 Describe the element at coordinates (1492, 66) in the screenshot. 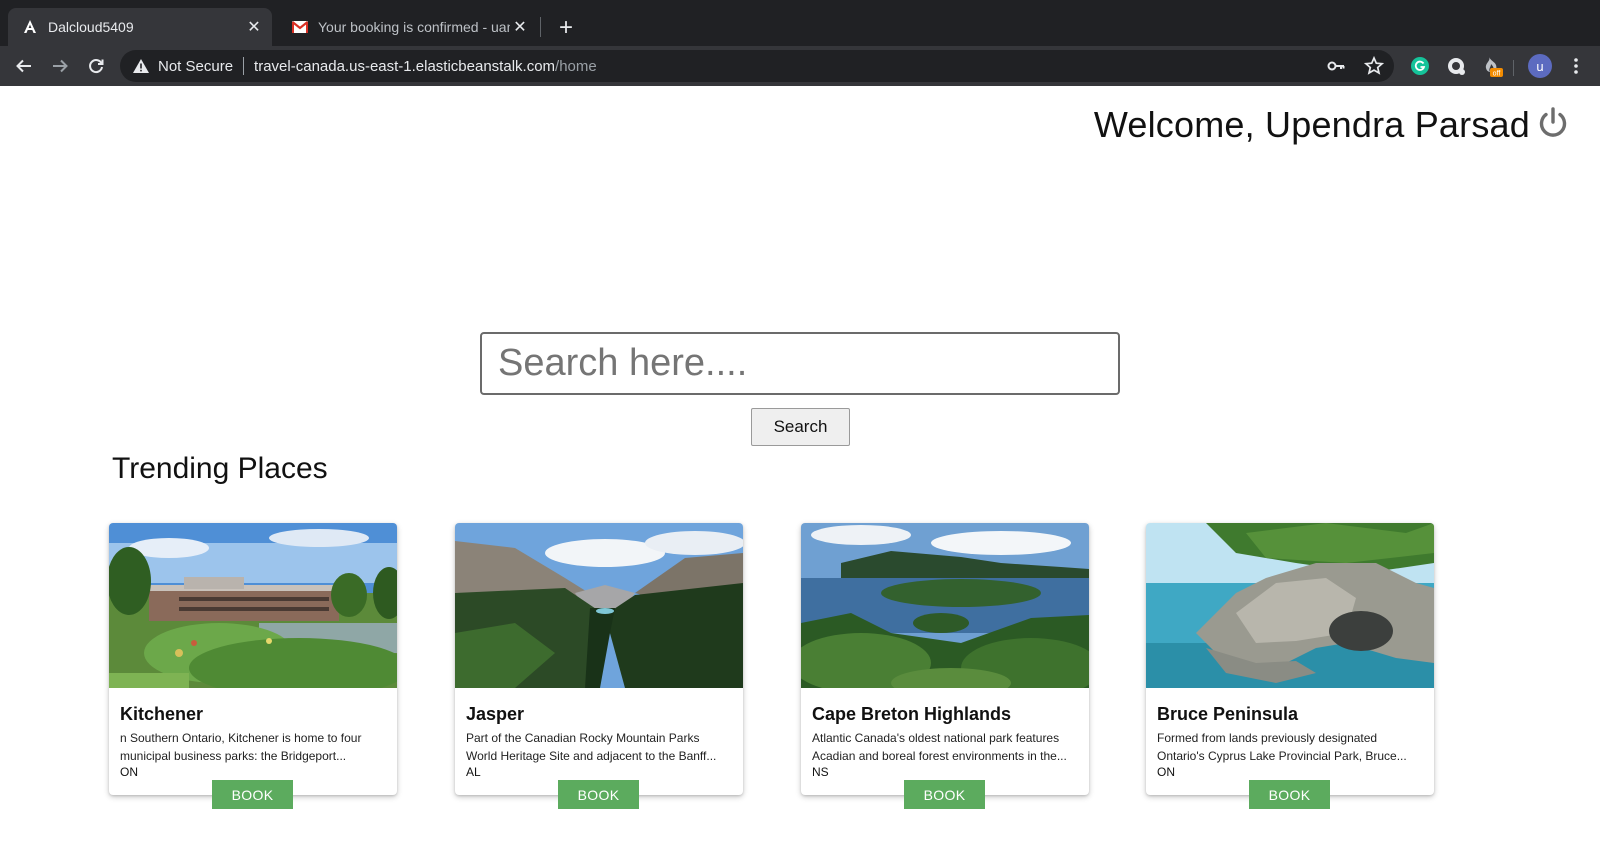

I see `fire-extension-icon: off` at that location.